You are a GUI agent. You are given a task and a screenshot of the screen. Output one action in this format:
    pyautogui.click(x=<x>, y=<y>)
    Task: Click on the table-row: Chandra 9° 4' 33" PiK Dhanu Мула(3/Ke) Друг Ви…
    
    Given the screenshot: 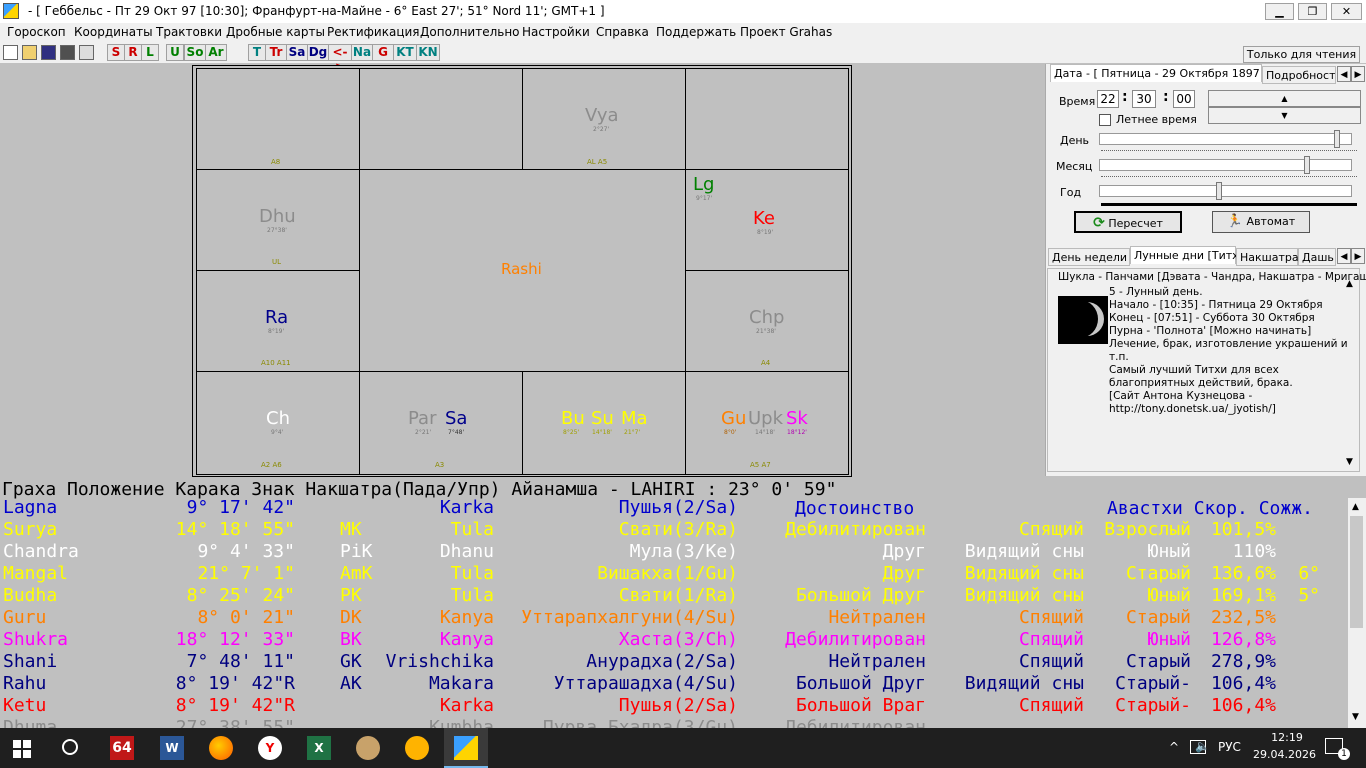 What is the action you would take?
    pyautogui.click(x=674, y=552)
    